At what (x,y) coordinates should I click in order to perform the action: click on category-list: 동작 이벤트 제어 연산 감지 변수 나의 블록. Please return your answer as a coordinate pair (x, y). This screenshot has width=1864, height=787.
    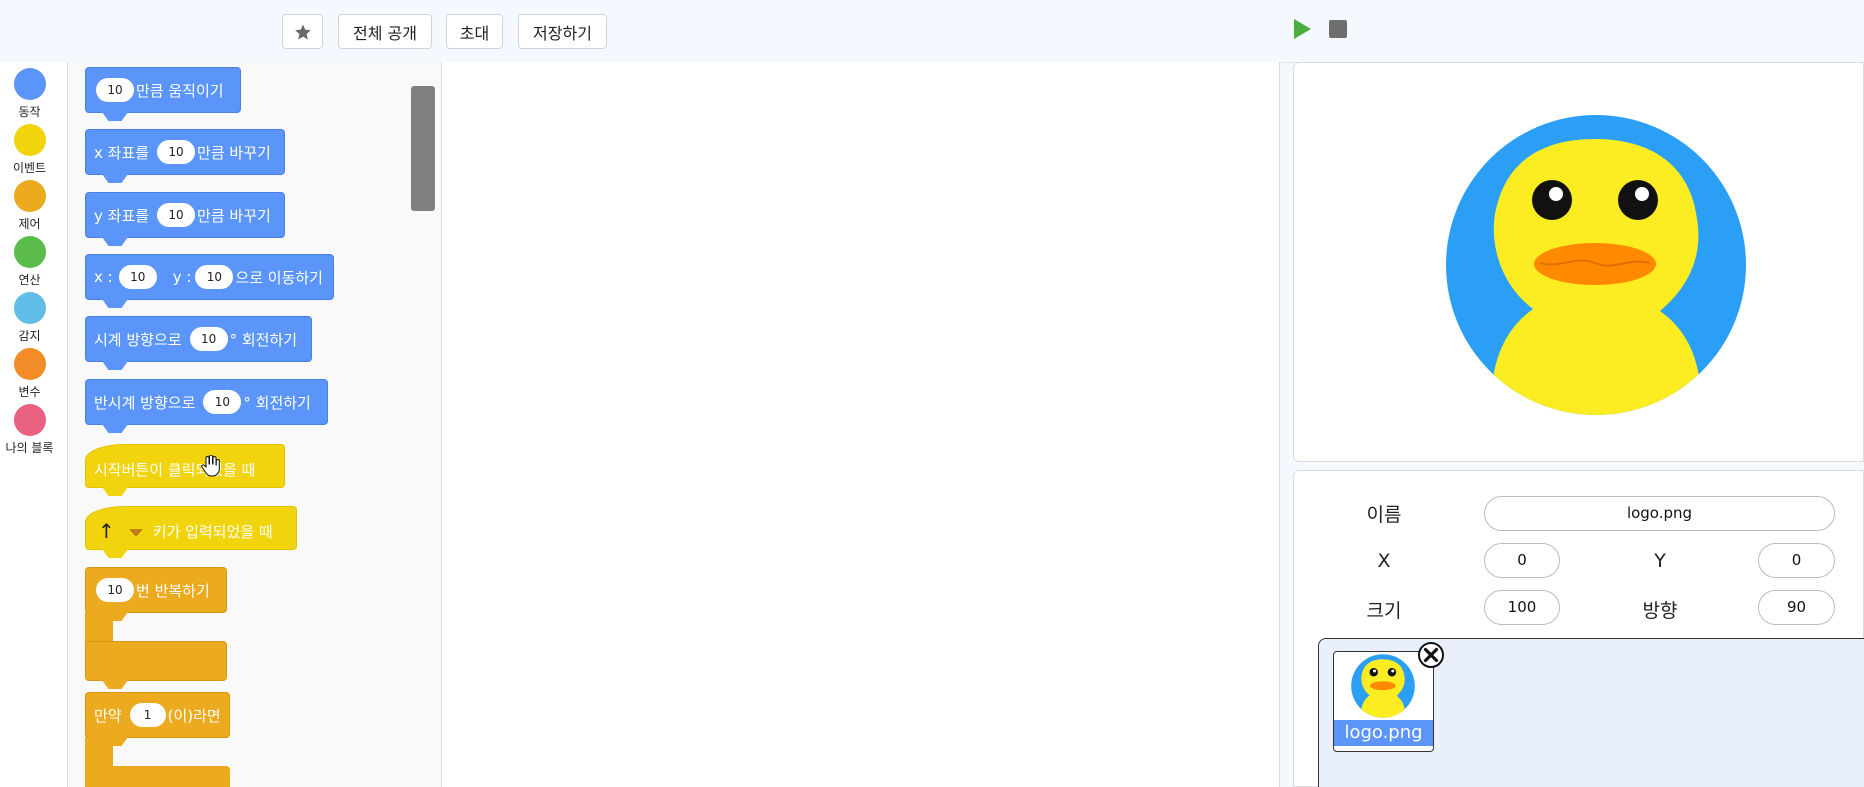
    Looking at the image, I should click on (34, 424).